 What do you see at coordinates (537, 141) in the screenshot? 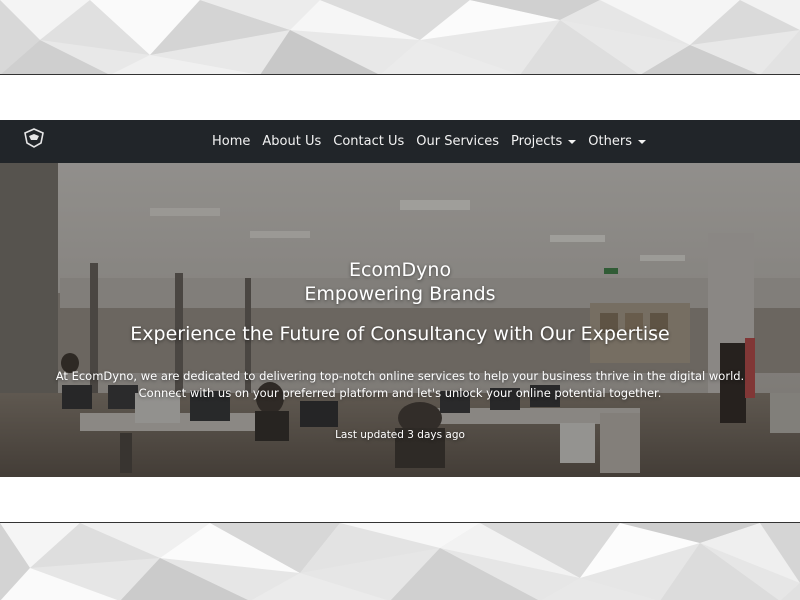
I see `nav-projects-label: Projects` at bounding box center [537, 141].